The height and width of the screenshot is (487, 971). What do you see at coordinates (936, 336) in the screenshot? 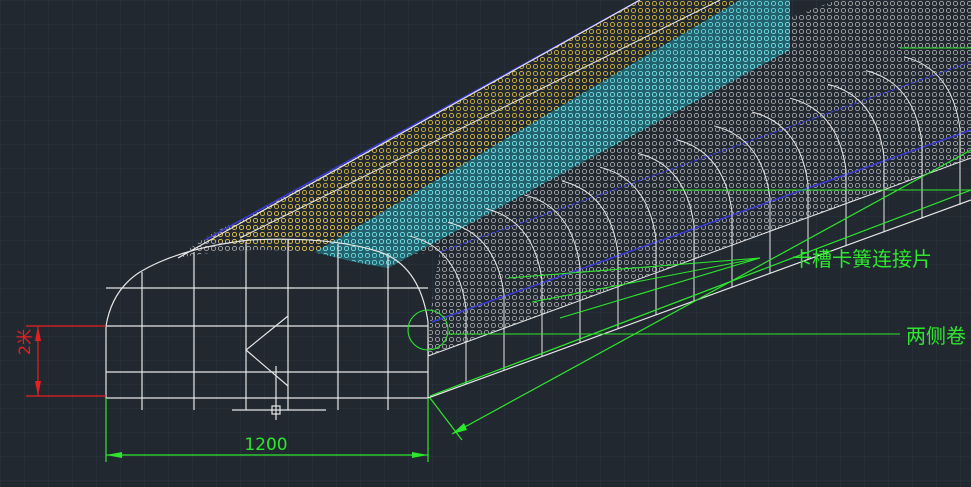
I see `callout-side-roll-label: 两侧卷` at bounding box center [936, 336].